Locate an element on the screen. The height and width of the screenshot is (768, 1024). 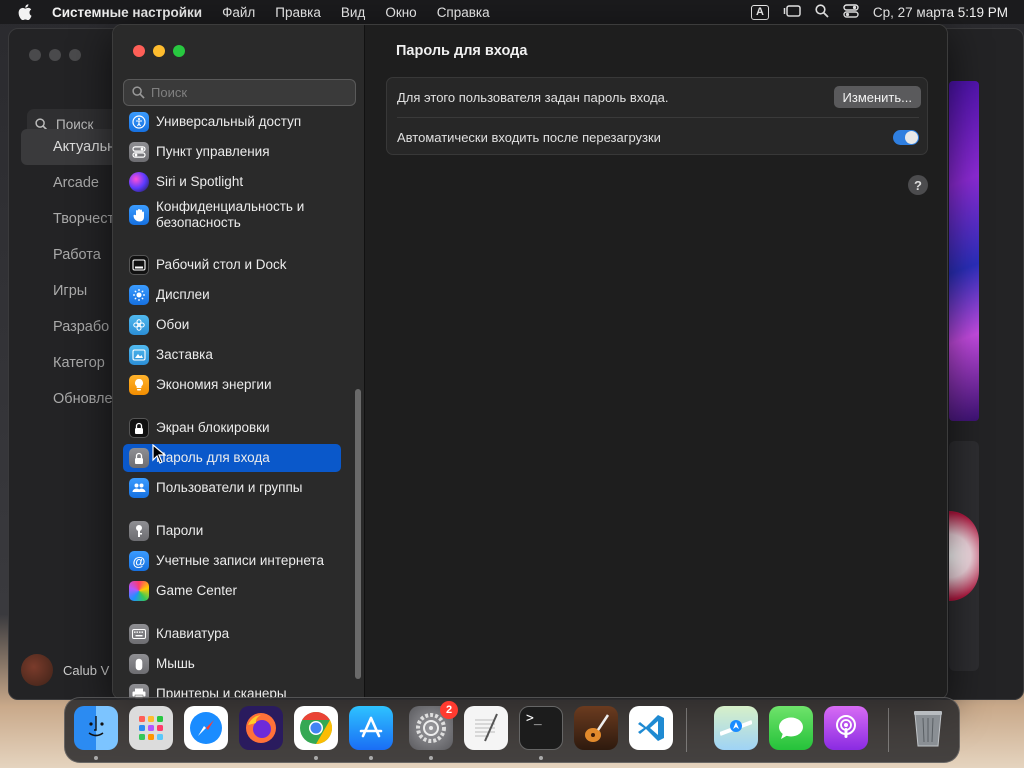
autologin-toggle is located at coordinates (906, 137).